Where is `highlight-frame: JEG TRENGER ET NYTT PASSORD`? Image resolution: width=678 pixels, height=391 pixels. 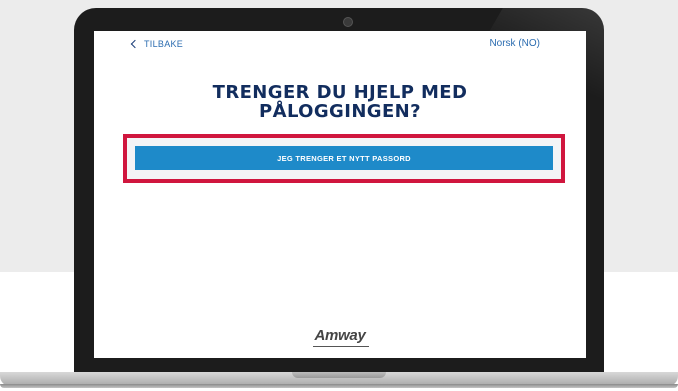 highlight-frame: JEG TRENGER ET NYTT PASSORD is located at coordinates (344, 158).